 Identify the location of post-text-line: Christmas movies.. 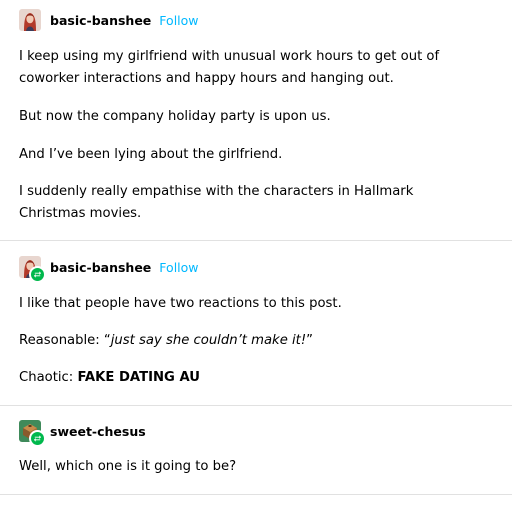
(80, 213).